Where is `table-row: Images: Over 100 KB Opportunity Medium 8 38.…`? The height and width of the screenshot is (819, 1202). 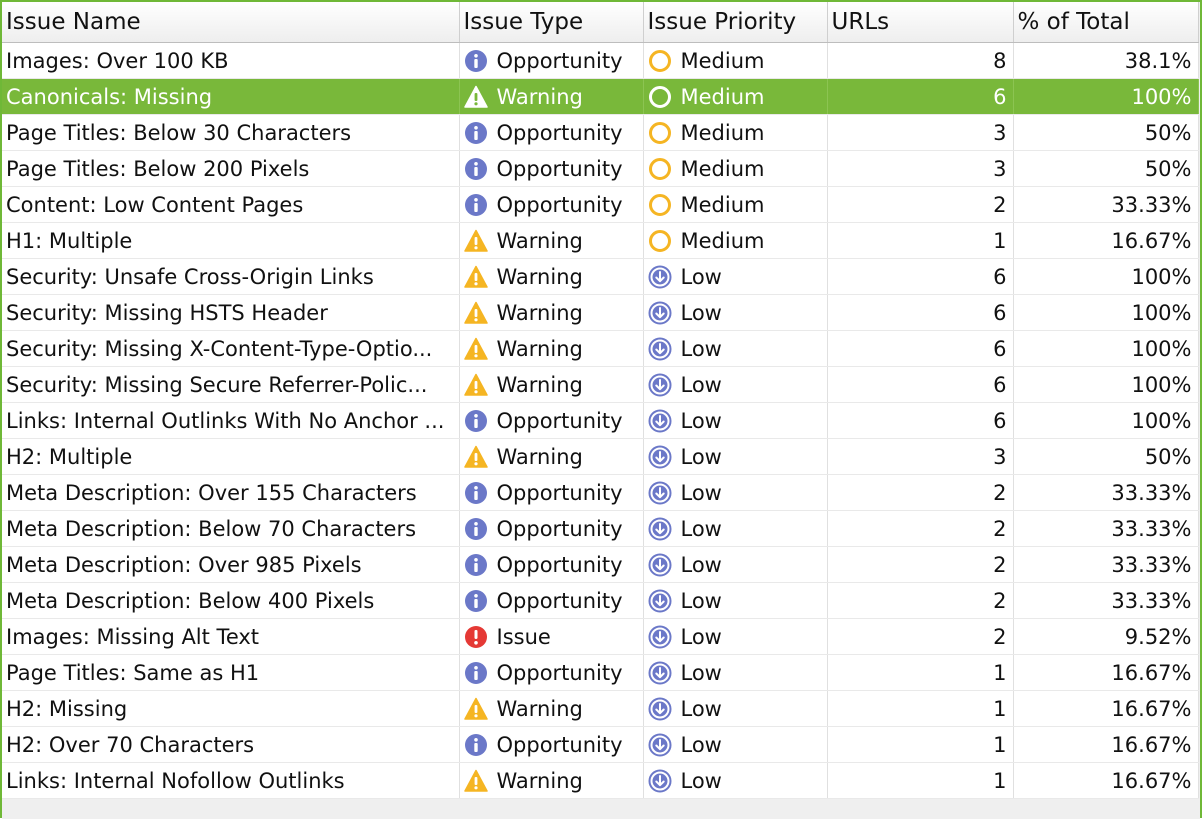
table-row: Images: Over 100 KB Opportunity Medium 8 38.… is located at coordinates (600, 60).